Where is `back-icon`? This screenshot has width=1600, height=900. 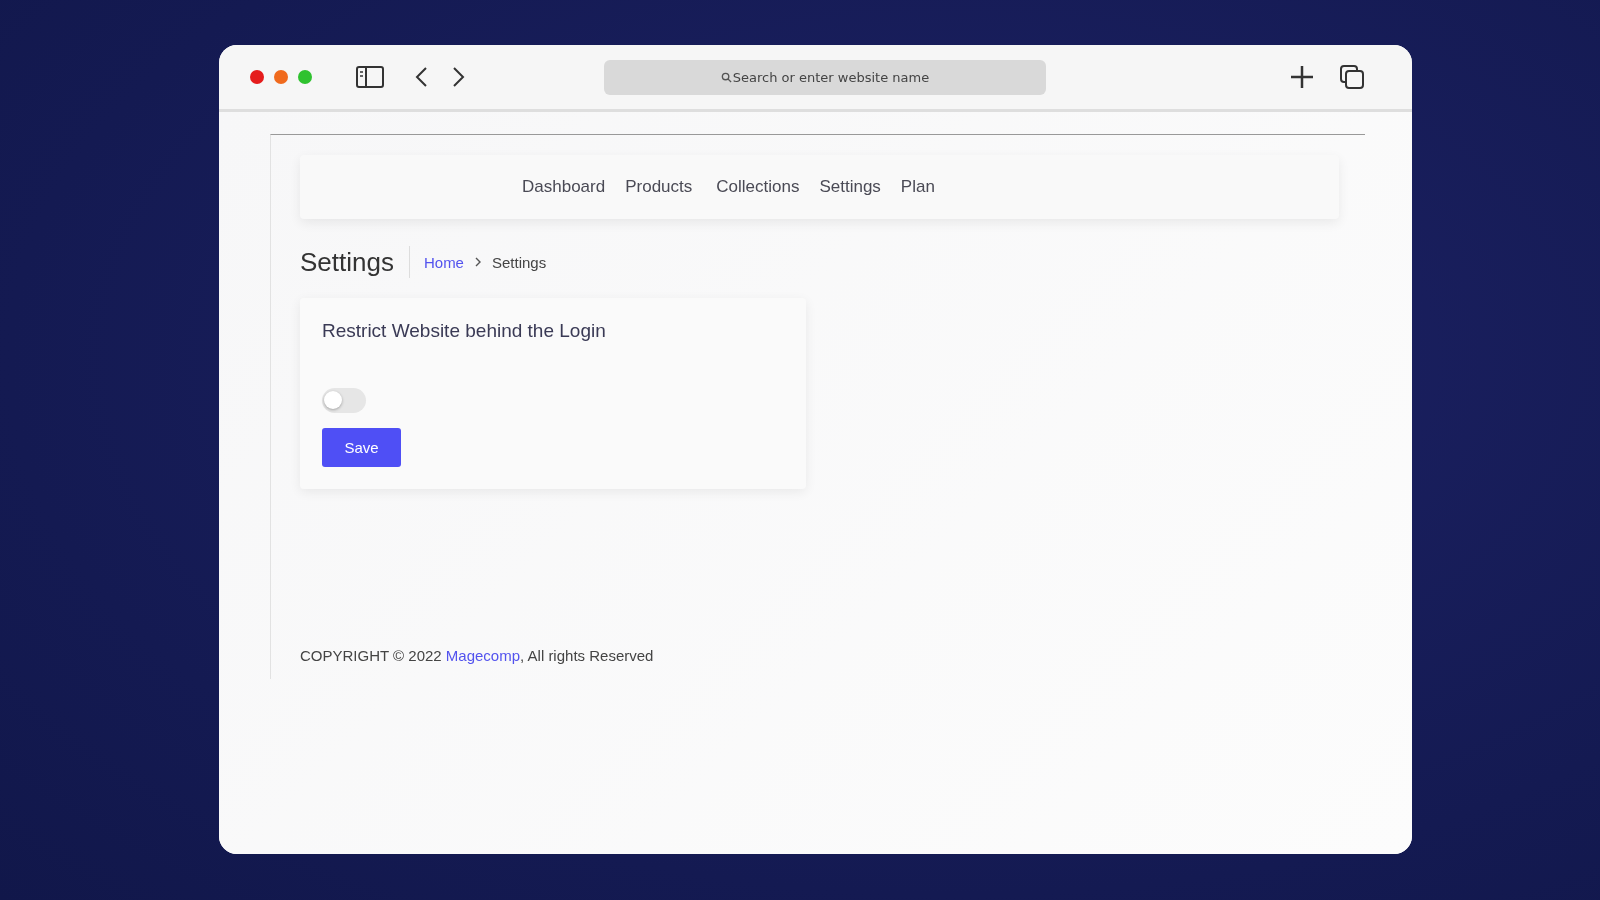 back-icon is located at coordinates (421, 77).